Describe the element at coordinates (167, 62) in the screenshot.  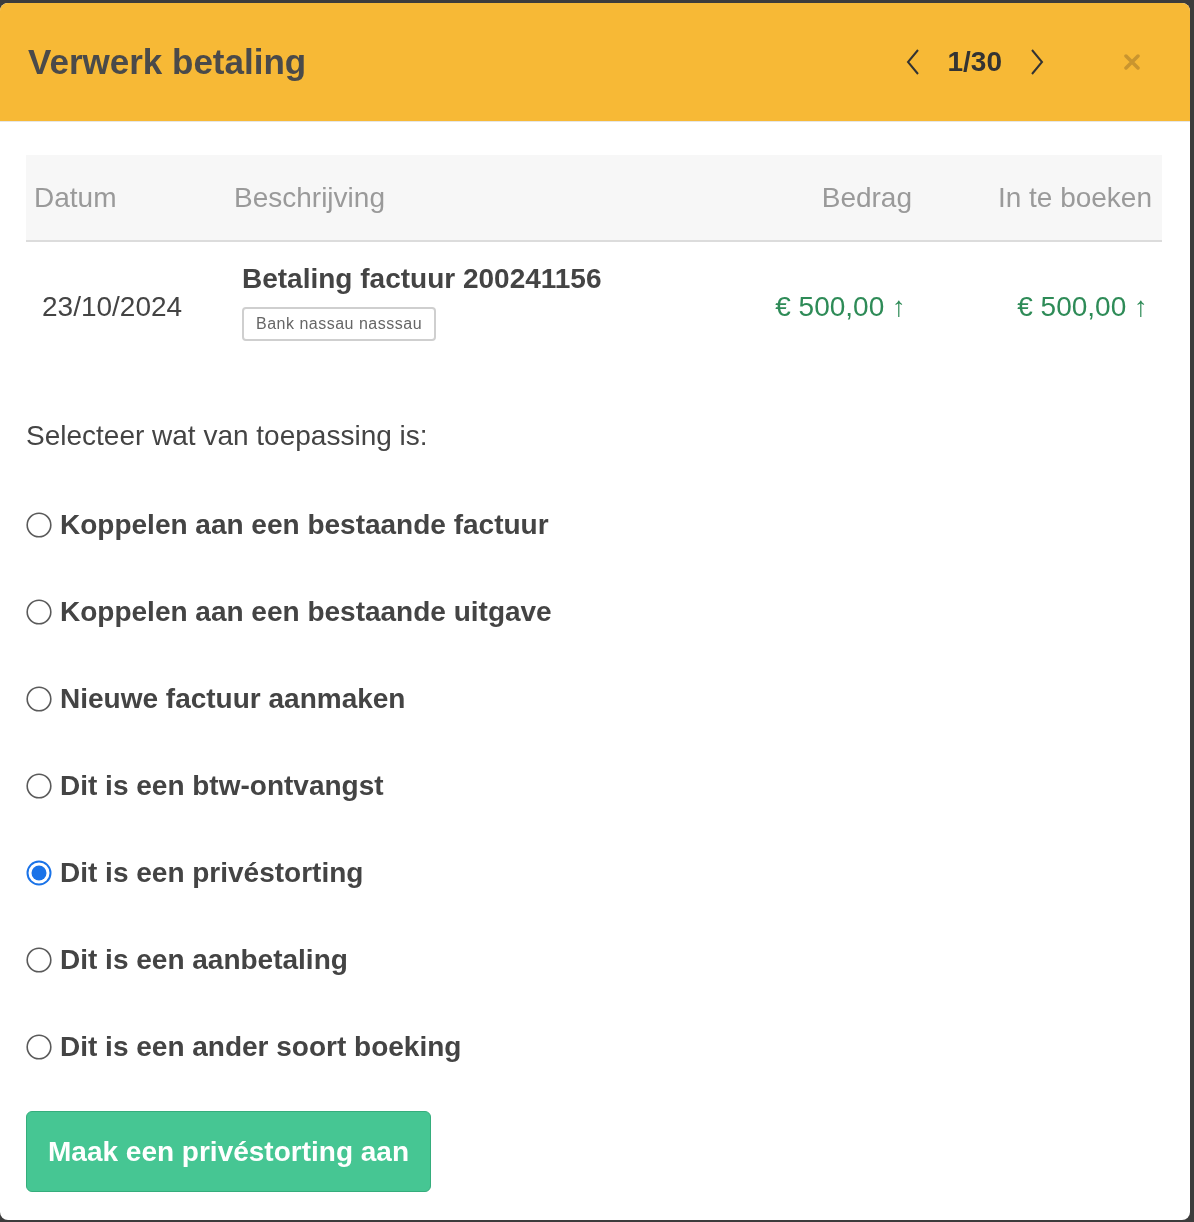
I see `dialog-title: Verwerk betaling` at that location.